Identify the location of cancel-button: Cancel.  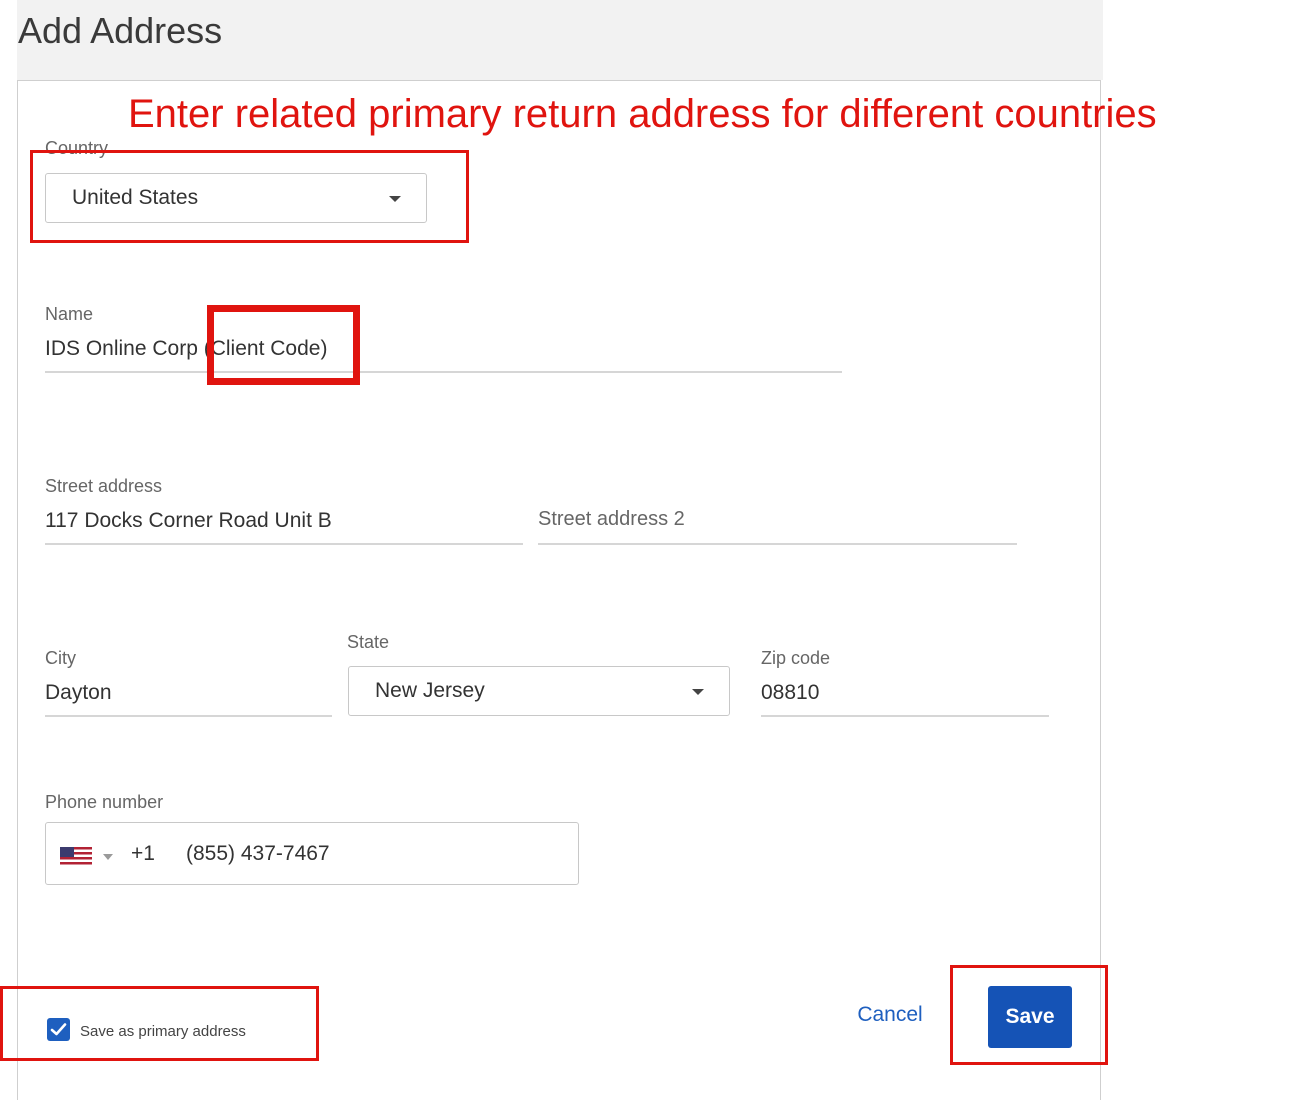
(890, 1015).